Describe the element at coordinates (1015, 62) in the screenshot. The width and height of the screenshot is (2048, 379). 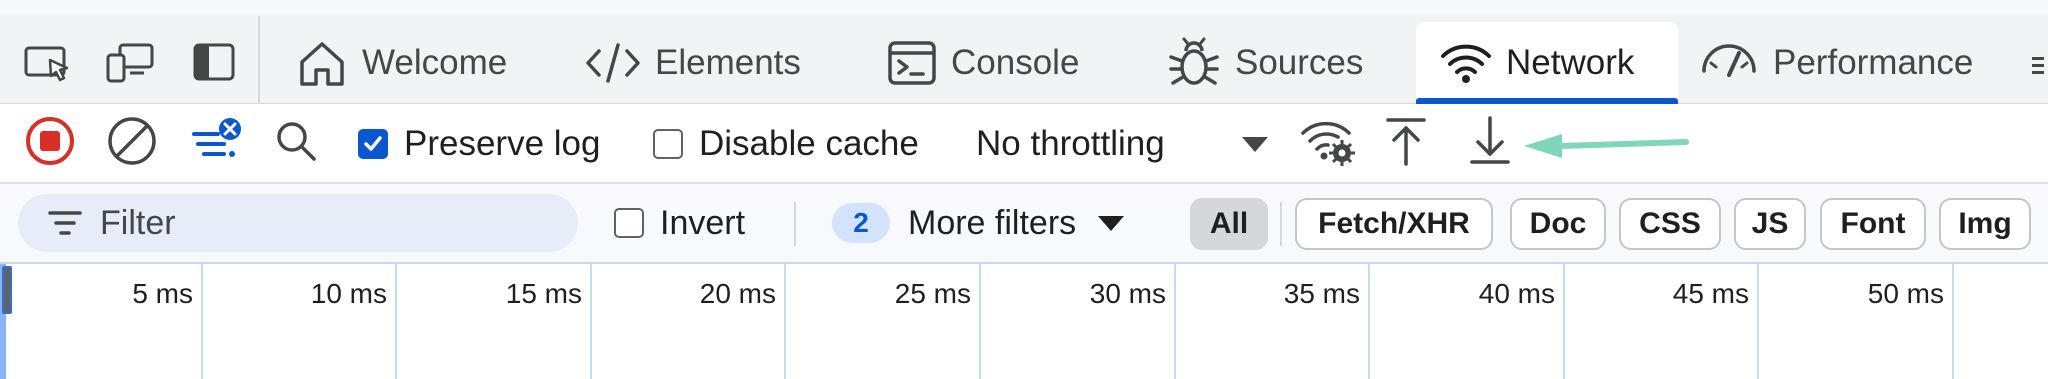
I see `tab-label: Console` at that location.